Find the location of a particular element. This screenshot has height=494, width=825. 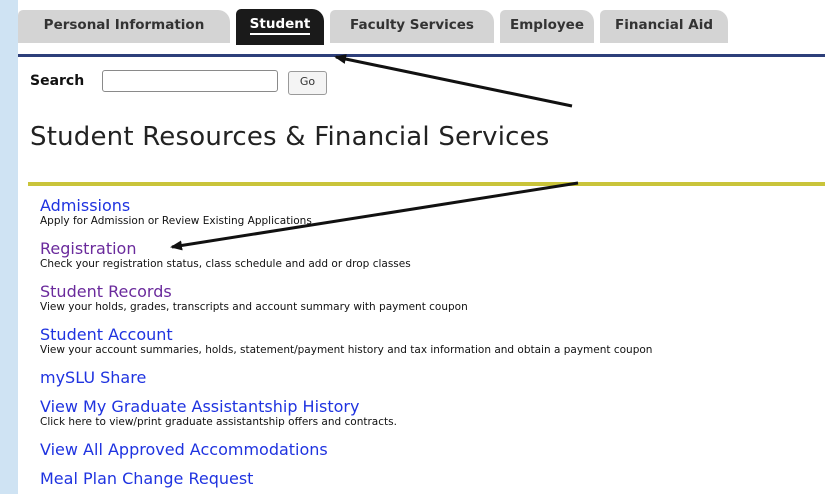

student-account-link: Student Account is located at coordinates (346, 335).